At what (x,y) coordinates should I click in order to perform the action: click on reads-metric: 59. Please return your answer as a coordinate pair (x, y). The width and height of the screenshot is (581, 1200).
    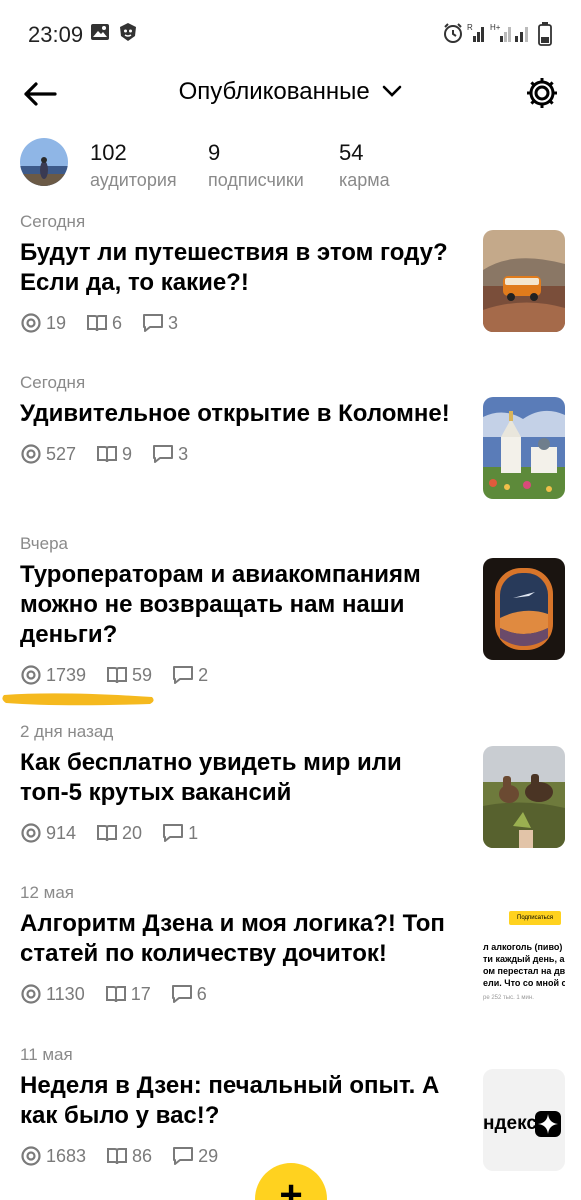
    Looking at the image, I should click on (129, 675).